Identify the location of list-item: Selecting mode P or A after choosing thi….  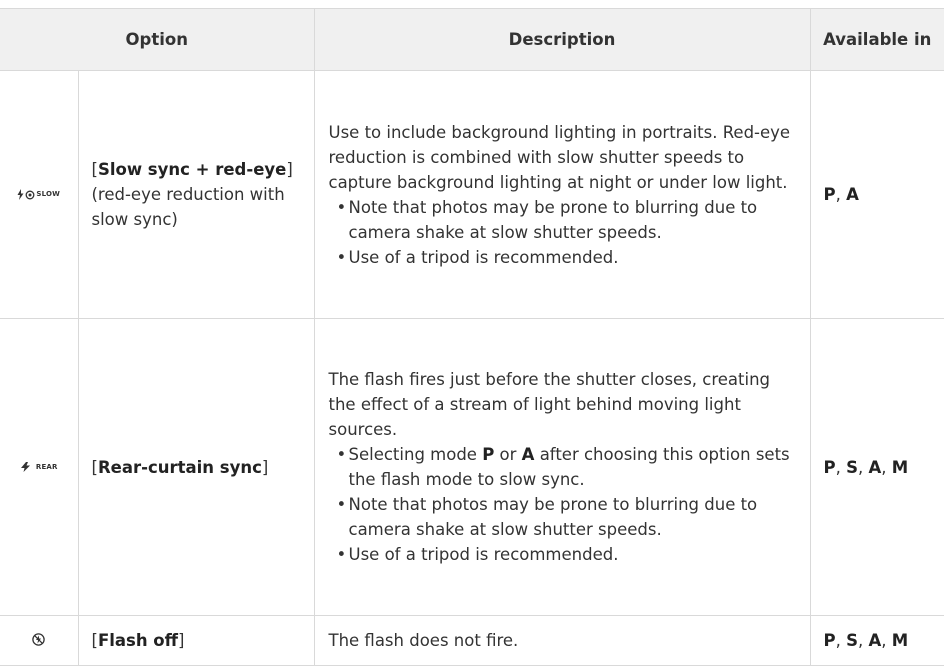
(563, 467).